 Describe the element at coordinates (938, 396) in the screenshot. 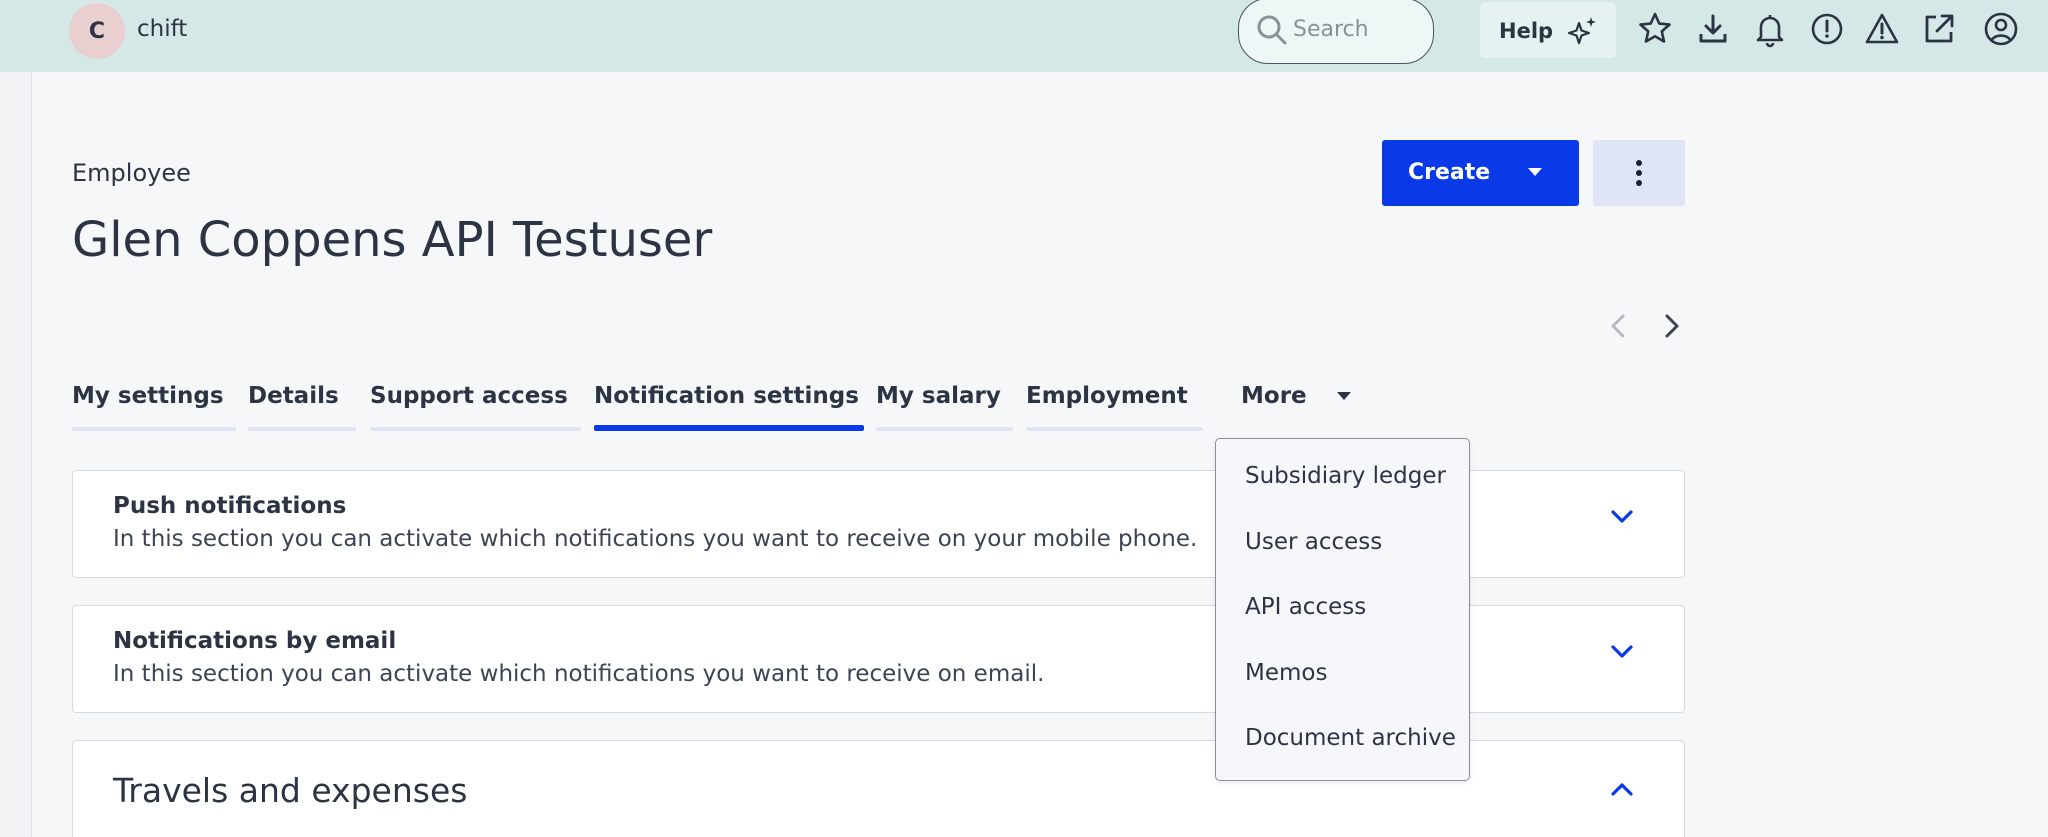

I see `tab-label: My salary` at that location.